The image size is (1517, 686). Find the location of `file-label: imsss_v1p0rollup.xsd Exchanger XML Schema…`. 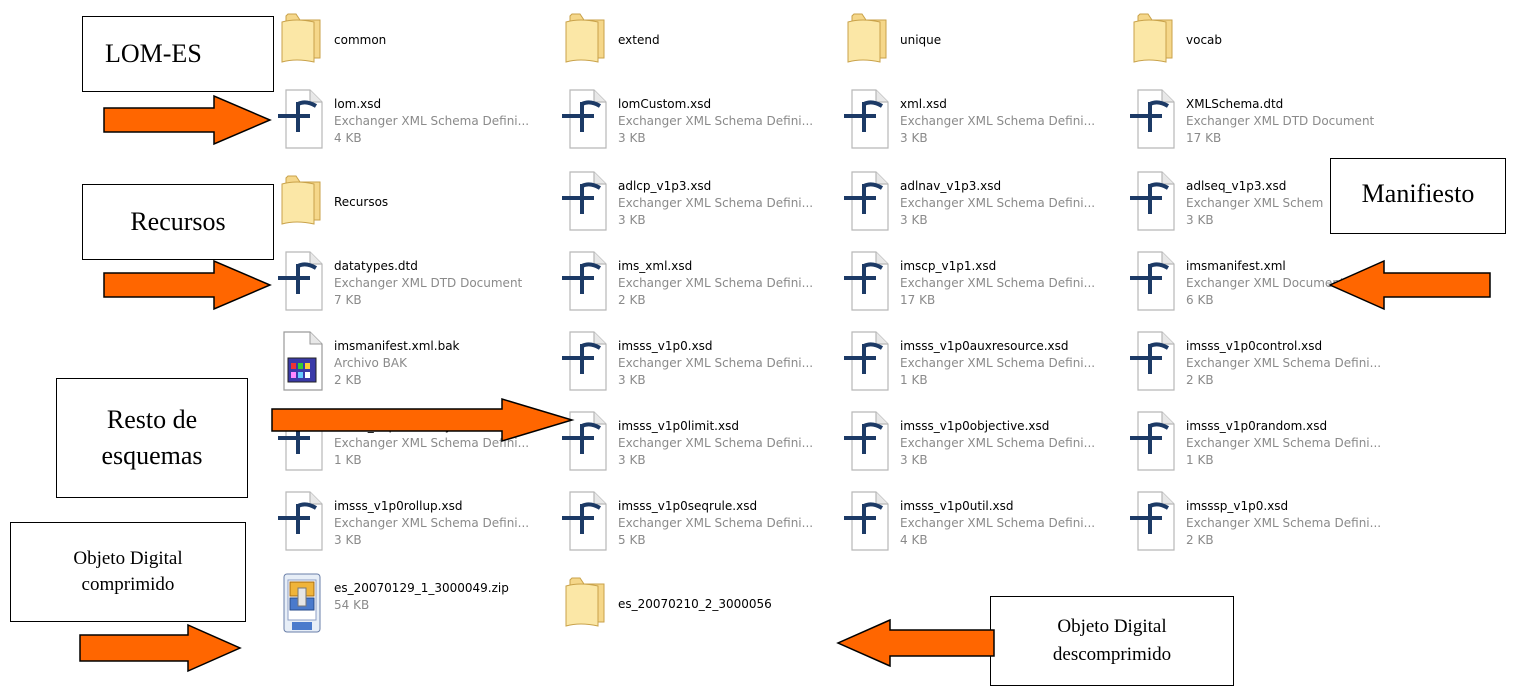

file-label: imsss_v1p0rollup.xsd Exchanger XML Schema… is located at coordinates (431, 523).